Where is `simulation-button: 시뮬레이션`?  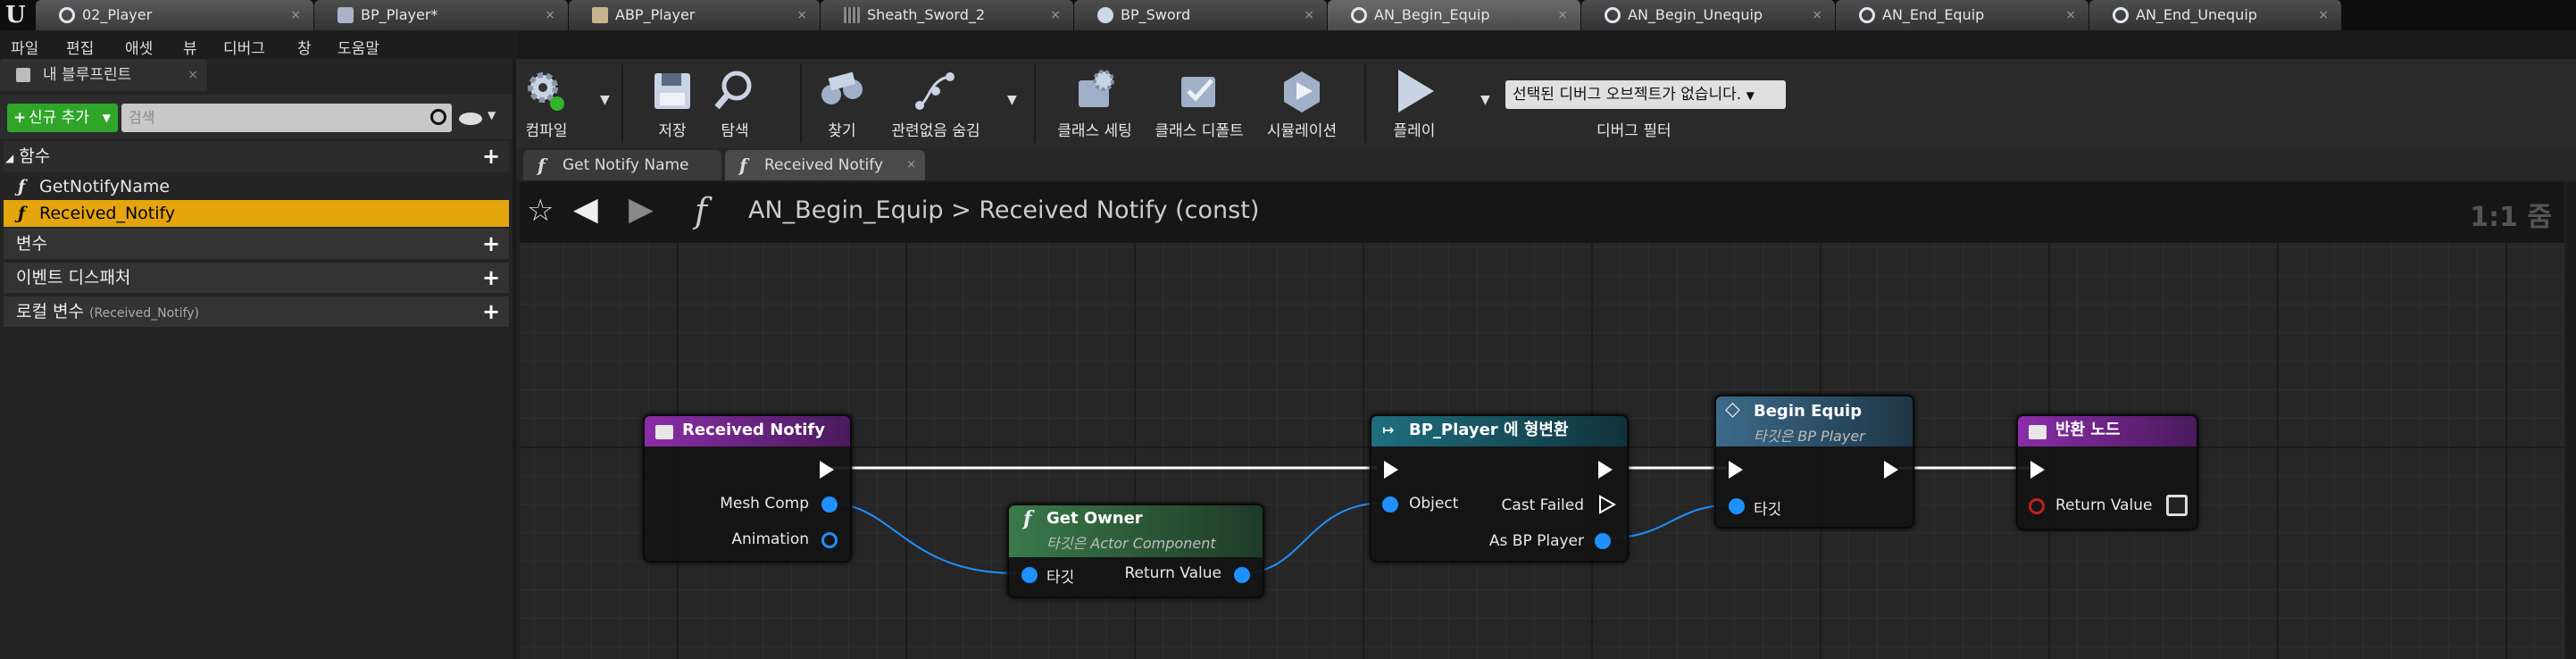 simulation-button: 시뮬레이션 is located at coordinates (1301, 104).